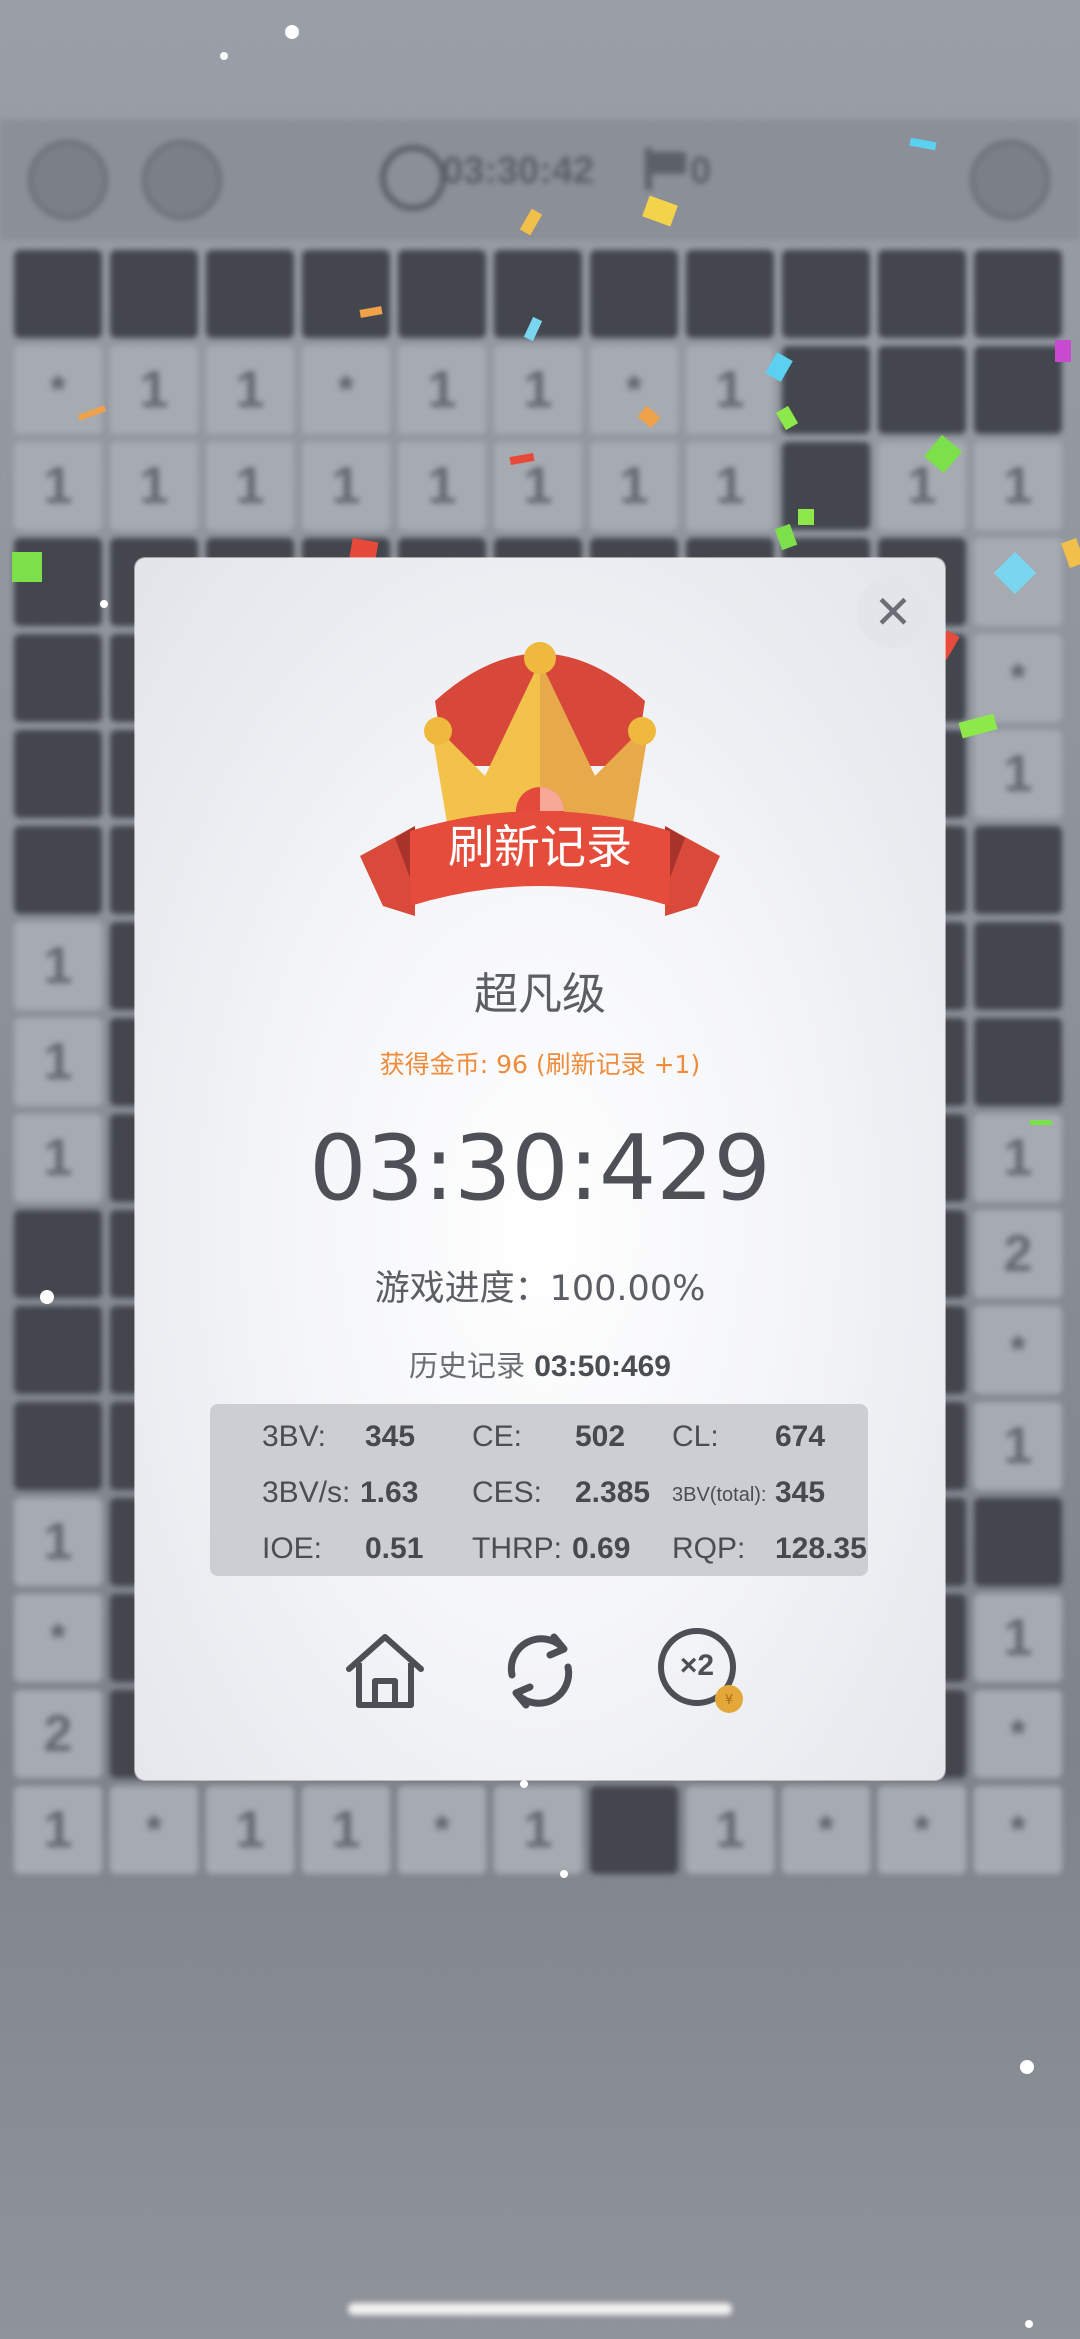  I want to click on stat-value: 345, so click(800, 1492).